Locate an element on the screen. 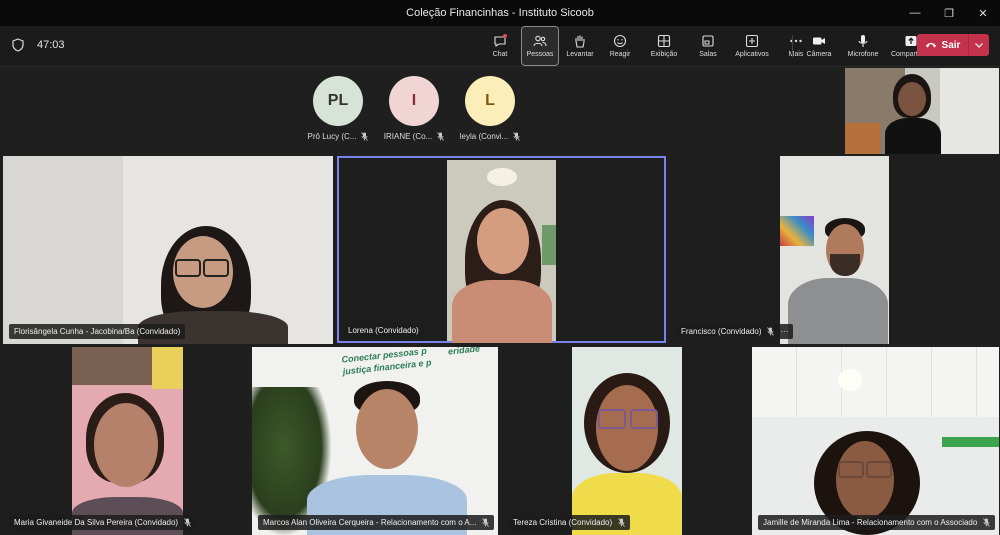 The width and height of the screenshot is (1000, 535). device-controls: Câmera Microfone Compartilhar is located at coordinates (860, 46).